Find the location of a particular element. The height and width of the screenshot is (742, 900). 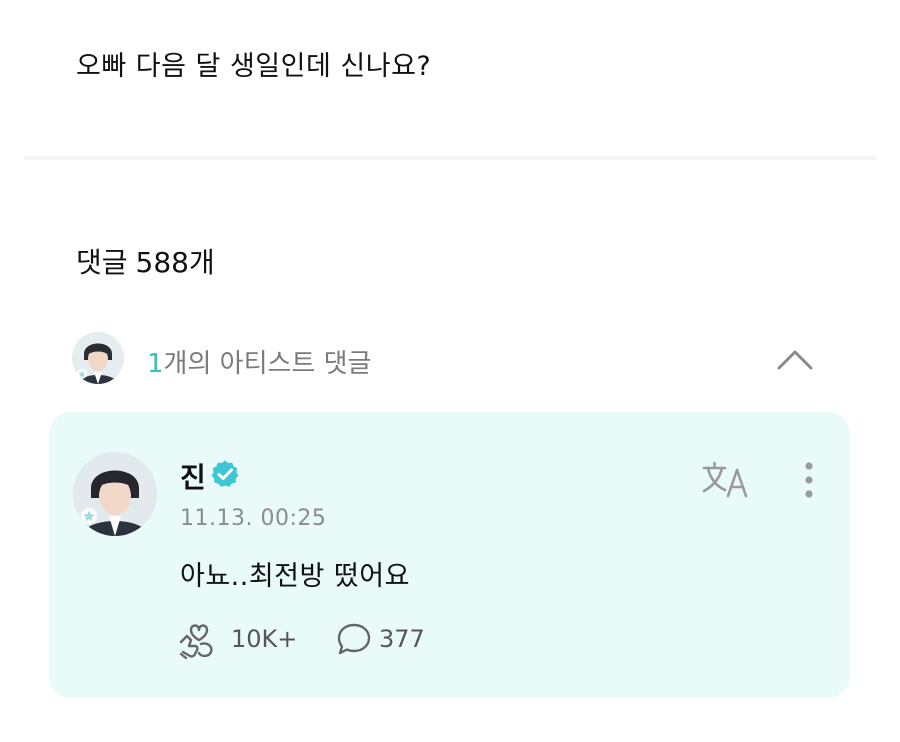

like-icon is located at coordinates (198, 640).